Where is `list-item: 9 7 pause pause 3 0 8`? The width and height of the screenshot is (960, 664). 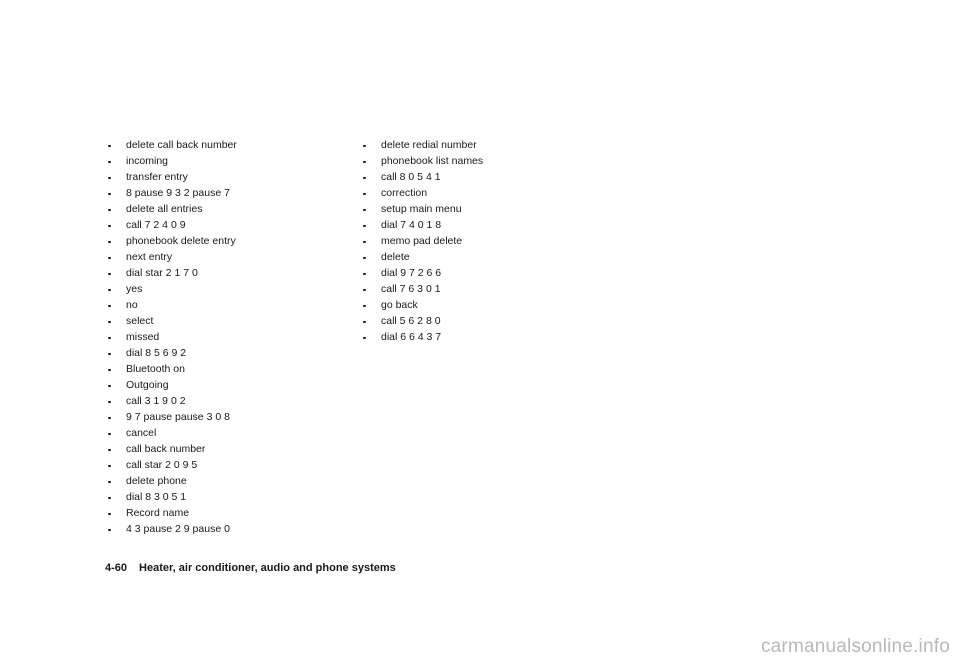
list-item: 9 7 pause pause 3 0 8 is located at coordinates (225, 417).